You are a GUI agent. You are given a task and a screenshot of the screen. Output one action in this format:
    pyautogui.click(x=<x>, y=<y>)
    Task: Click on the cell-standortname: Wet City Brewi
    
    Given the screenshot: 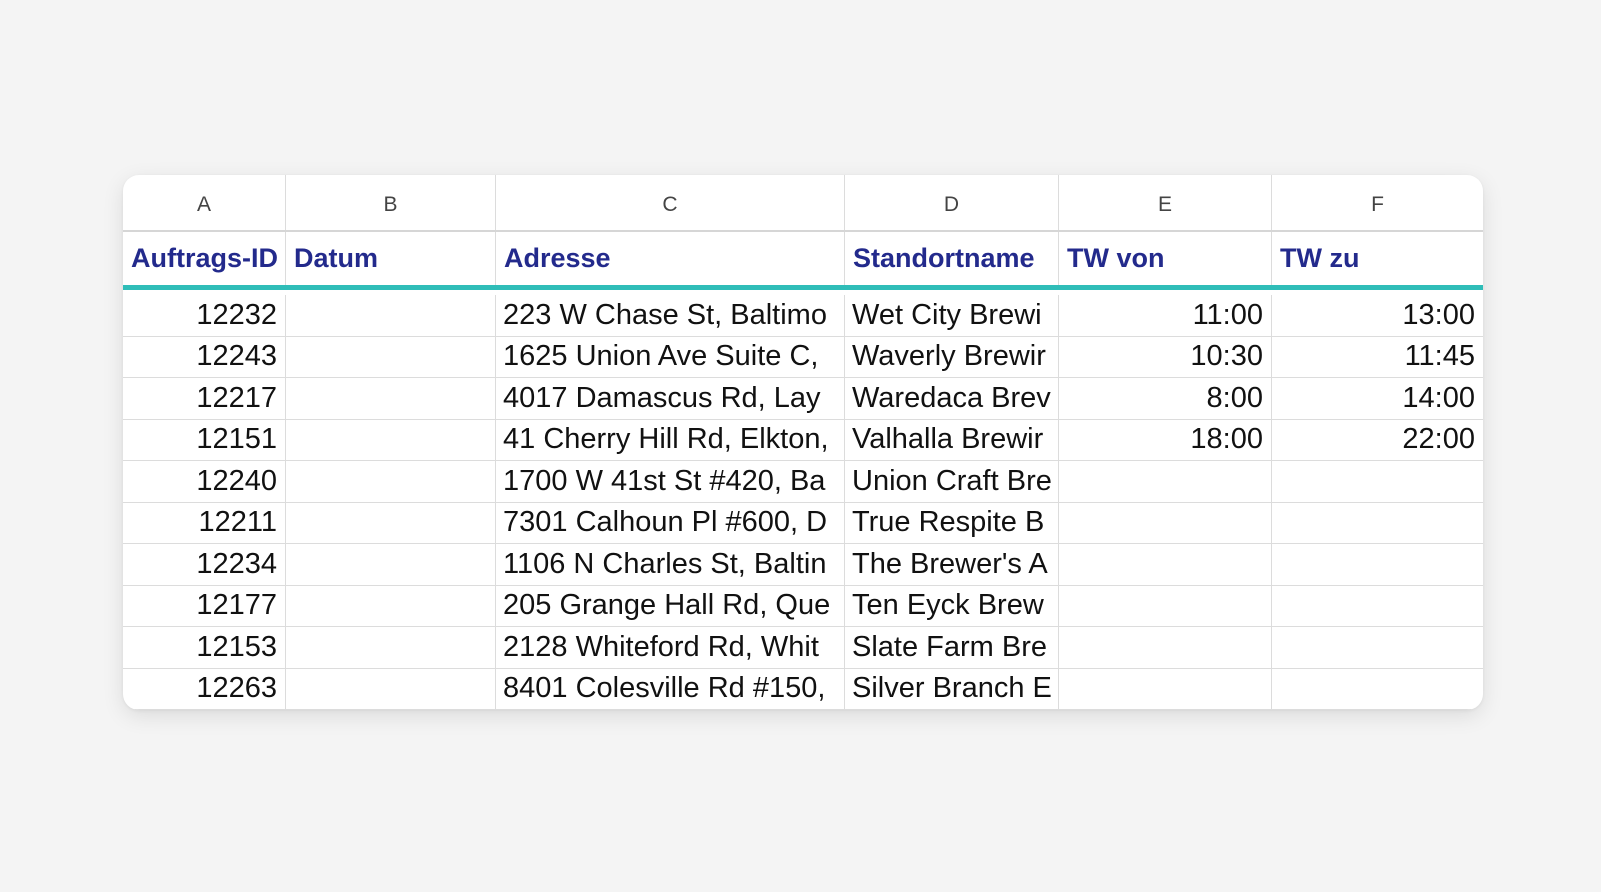 What is the action you would take?
    pyautogui.click(x=952, y=315)
    